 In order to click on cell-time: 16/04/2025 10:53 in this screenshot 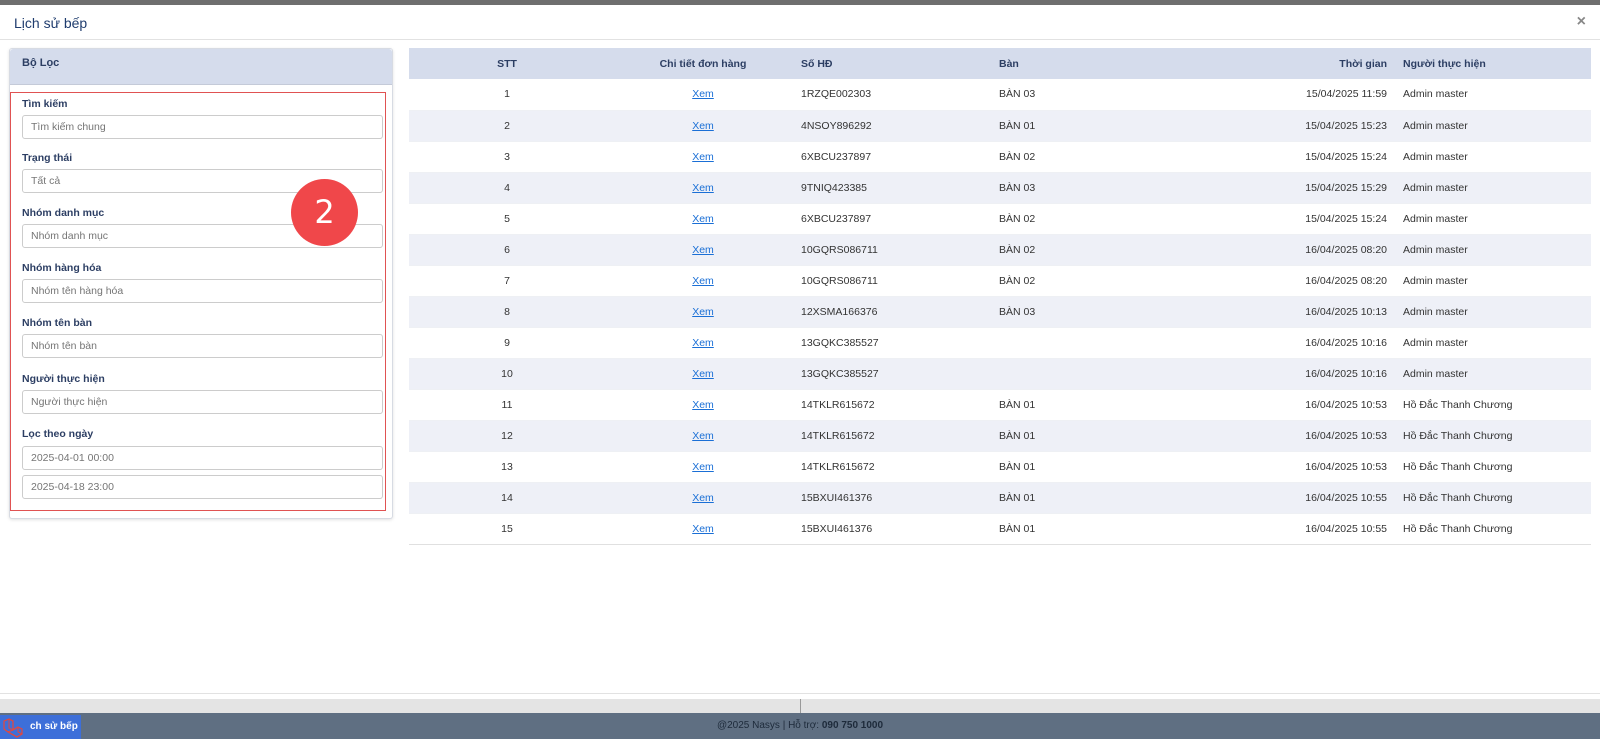, I will do `click(1283, 467)`.